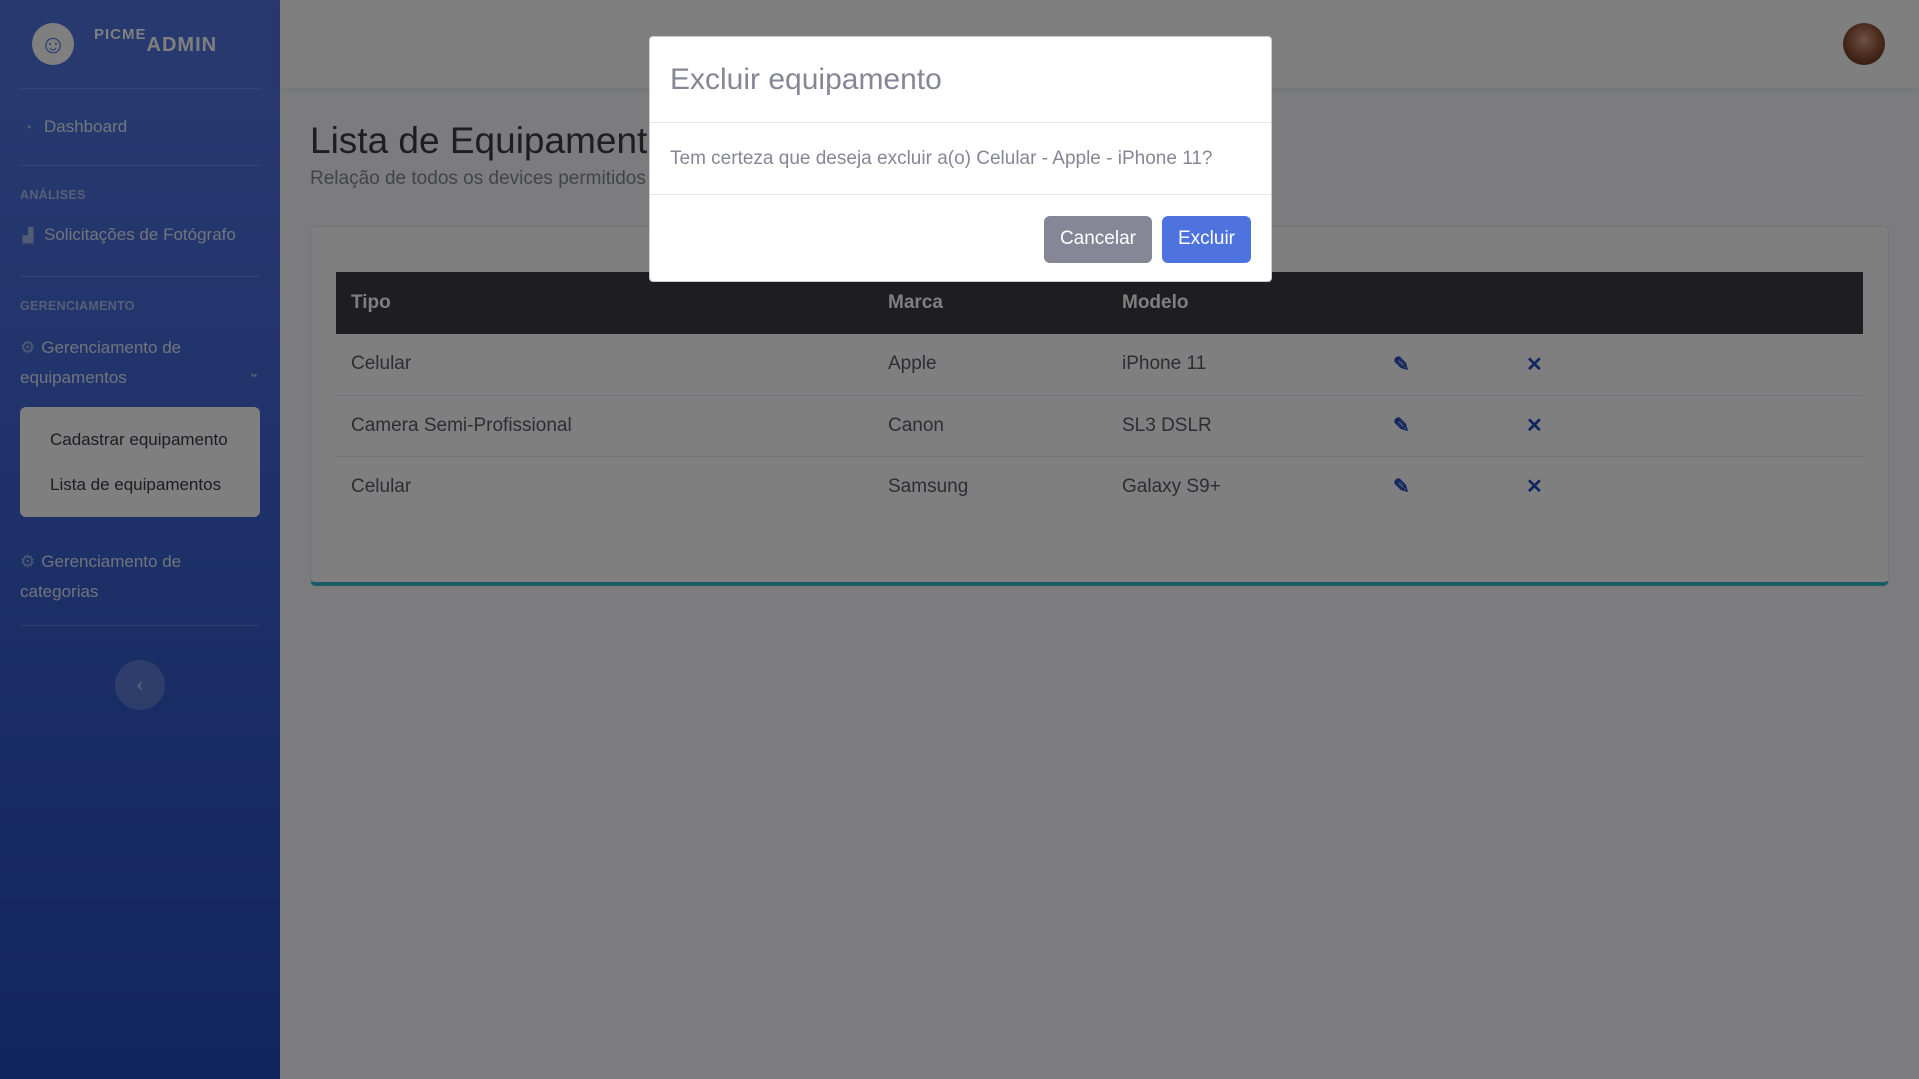 The width and height of the screenshot is (1919, 1079). I want to click on cancel-button: Cancelar, so click(1097, 239).